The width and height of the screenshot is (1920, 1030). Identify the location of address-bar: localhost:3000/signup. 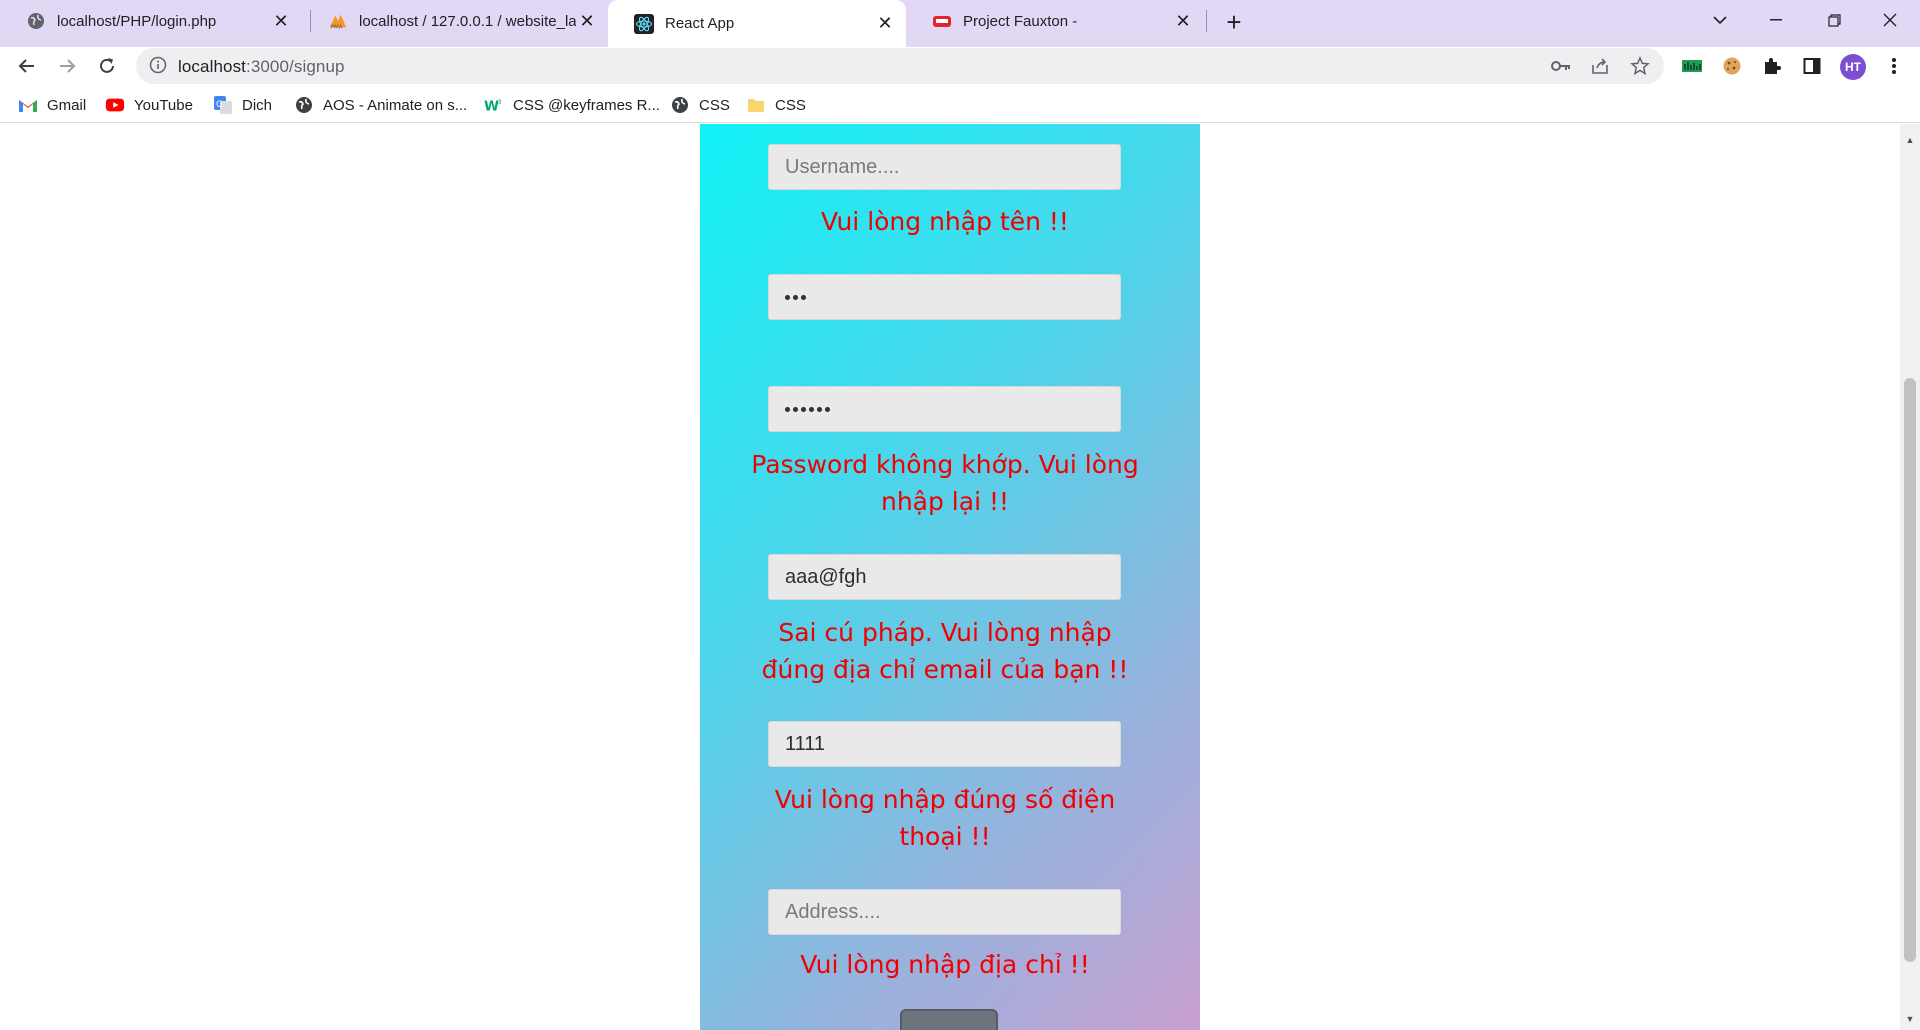
(900, 66).